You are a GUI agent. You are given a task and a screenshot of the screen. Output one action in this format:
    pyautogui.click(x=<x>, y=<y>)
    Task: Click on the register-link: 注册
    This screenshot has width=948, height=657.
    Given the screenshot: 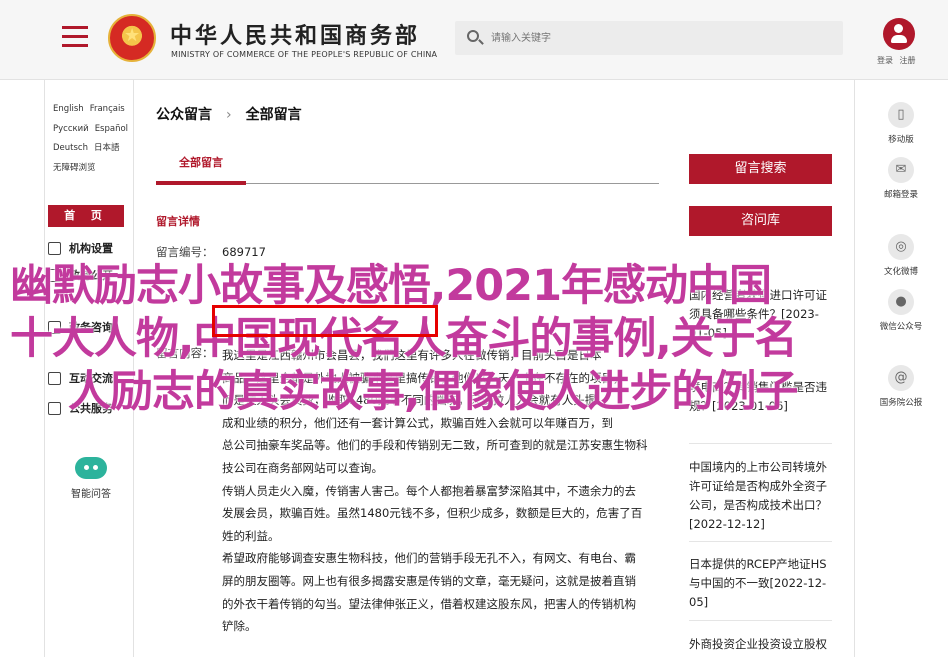 What is the action you would take?
    pyautogui.click(x=908, y=60)
    